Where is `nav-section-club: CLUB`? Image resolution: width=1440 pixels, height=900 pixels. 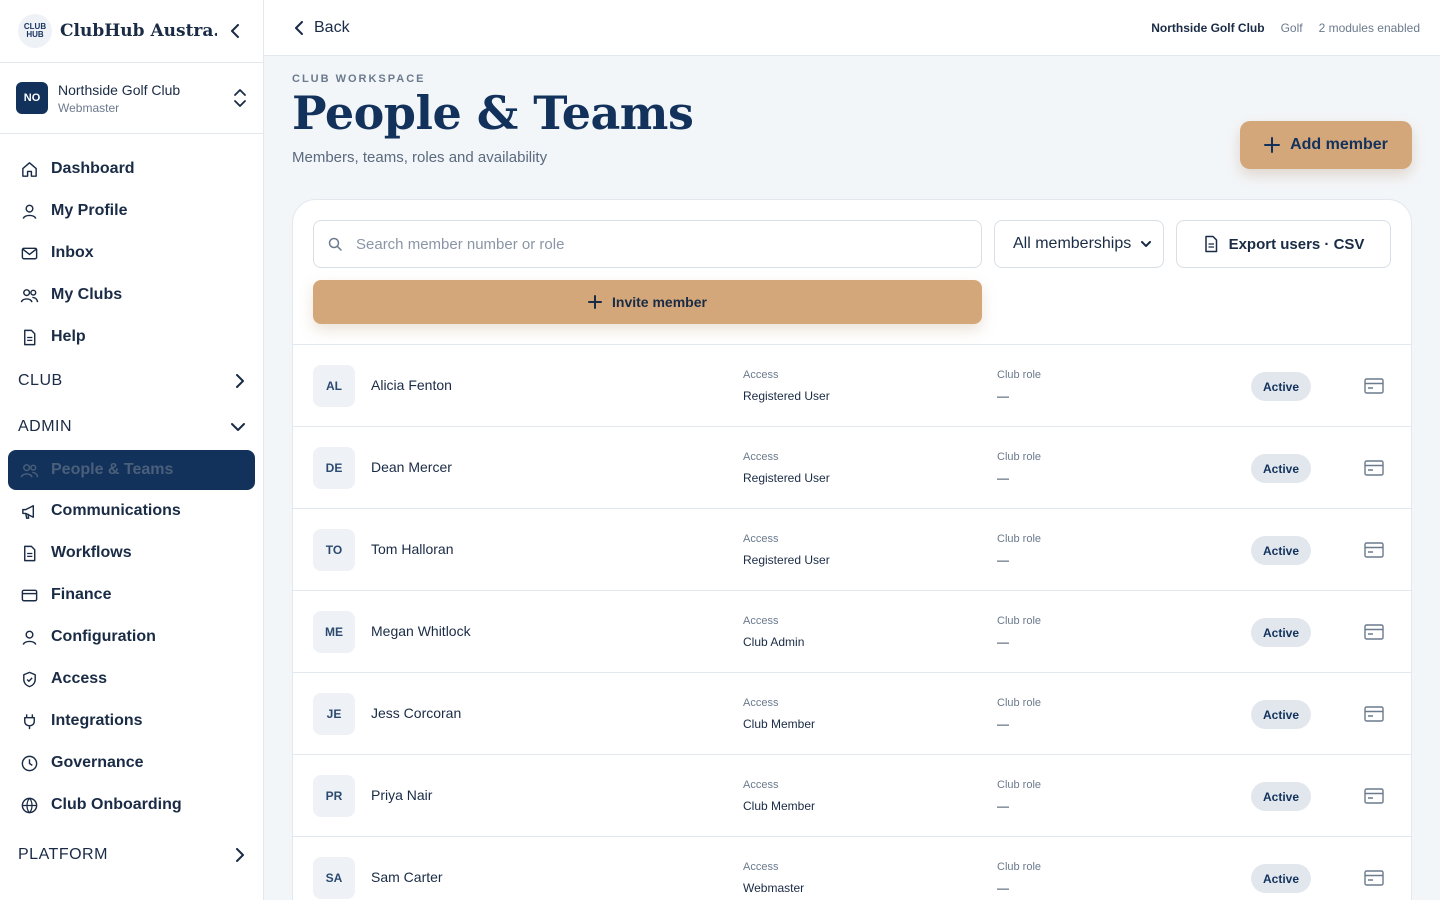 nav-section-club: CLUB is located at coordinates (131, 381).